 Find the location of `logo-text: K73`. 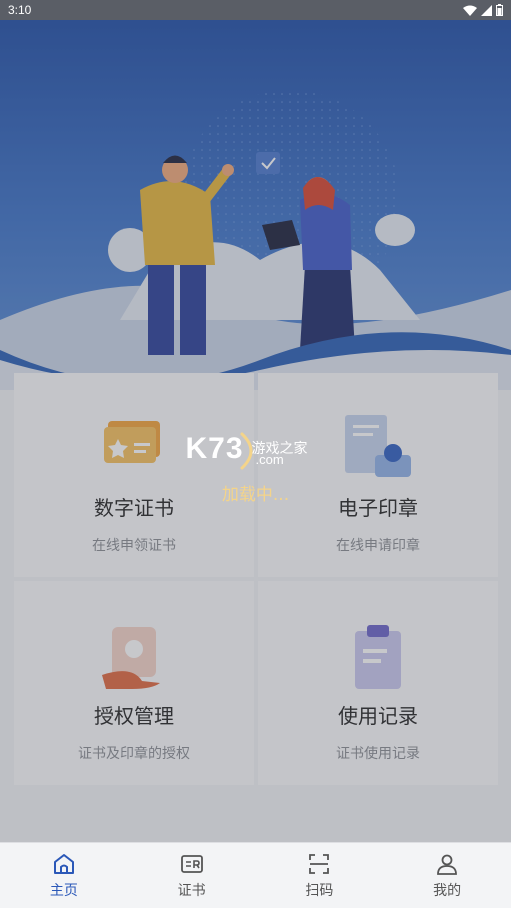

logo-text: K73 is located at coordinates (214, 448).